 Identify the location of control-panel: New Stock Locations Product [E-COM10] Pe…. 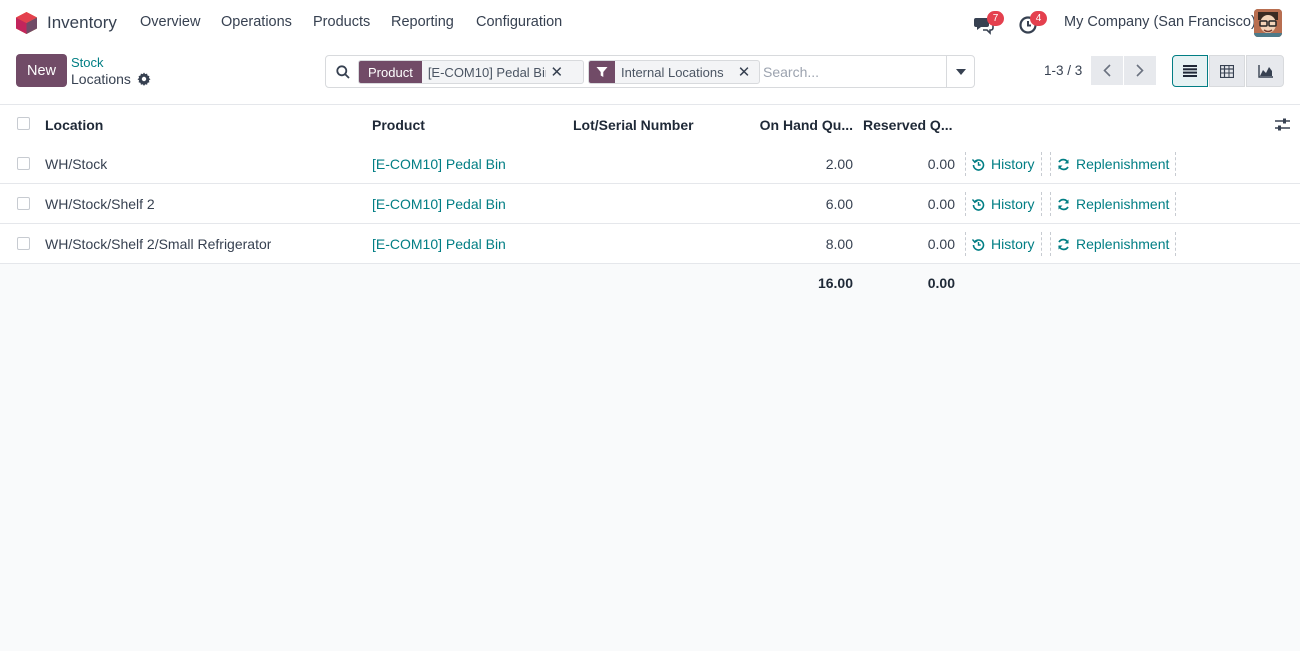
(650, 75).